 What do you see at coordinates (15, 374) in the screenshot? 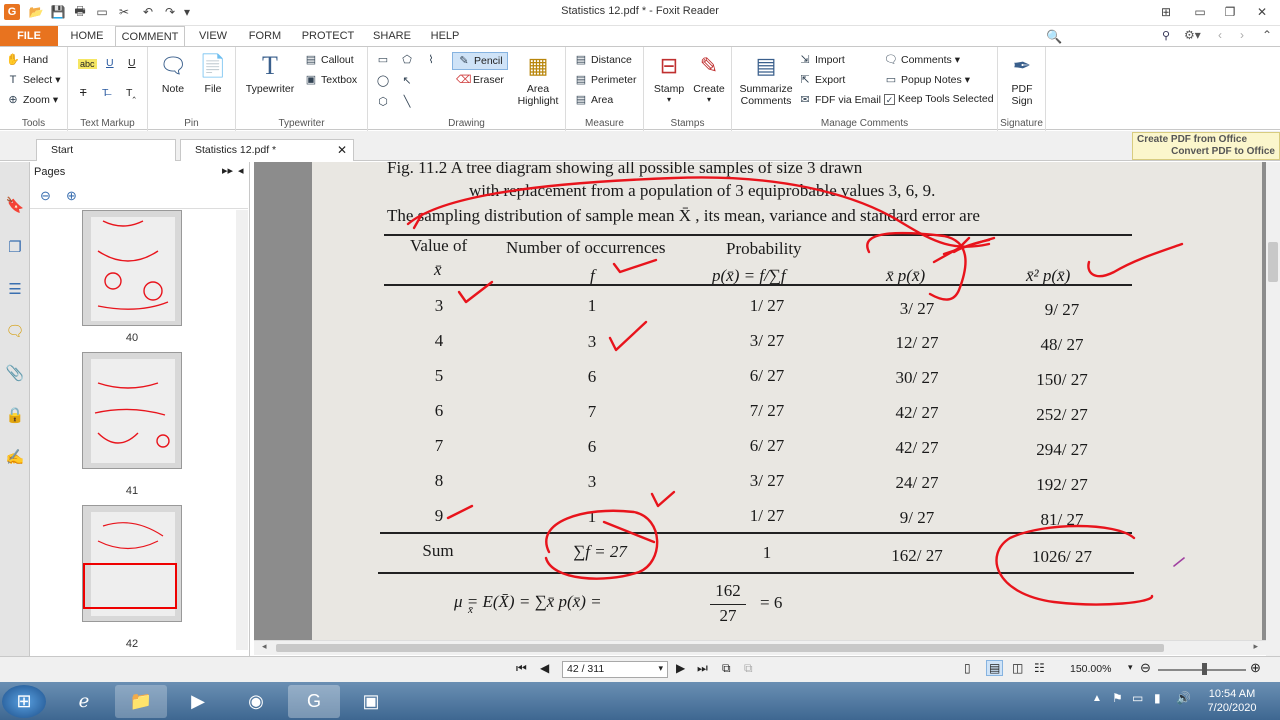
I see `attachments-icon: 📎` at bounding box center [15, 374].